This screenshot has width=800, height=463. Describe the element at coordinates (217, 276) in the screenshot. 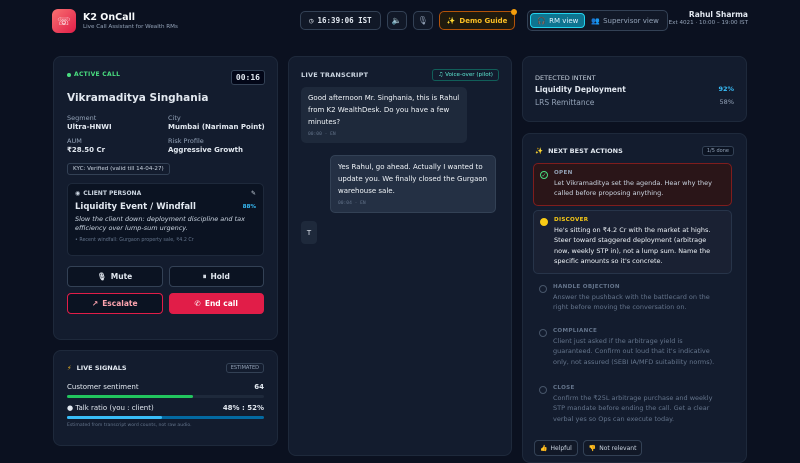

I see `hold-button: ⏸Hold` at that location.